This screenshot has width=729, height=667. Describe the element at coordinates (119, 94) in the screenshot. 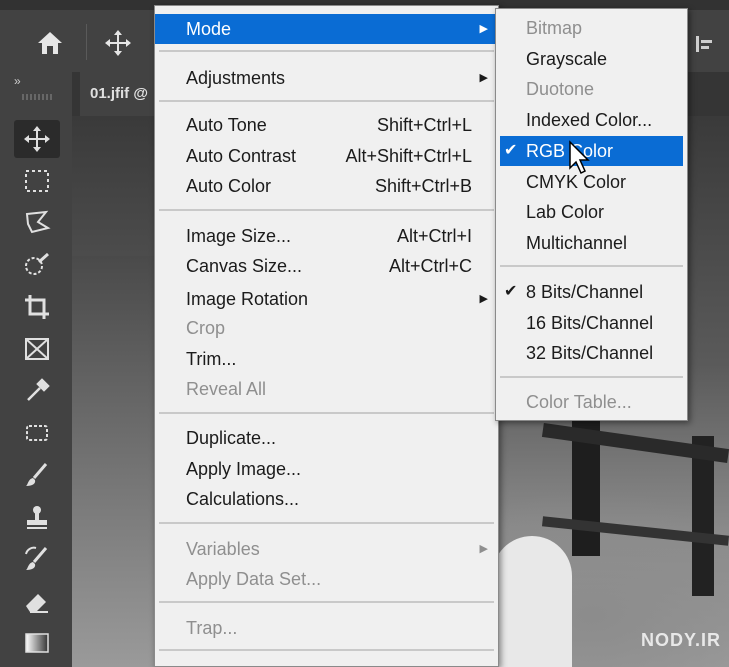

I see `document-tab: 01.jfif @` at that location.